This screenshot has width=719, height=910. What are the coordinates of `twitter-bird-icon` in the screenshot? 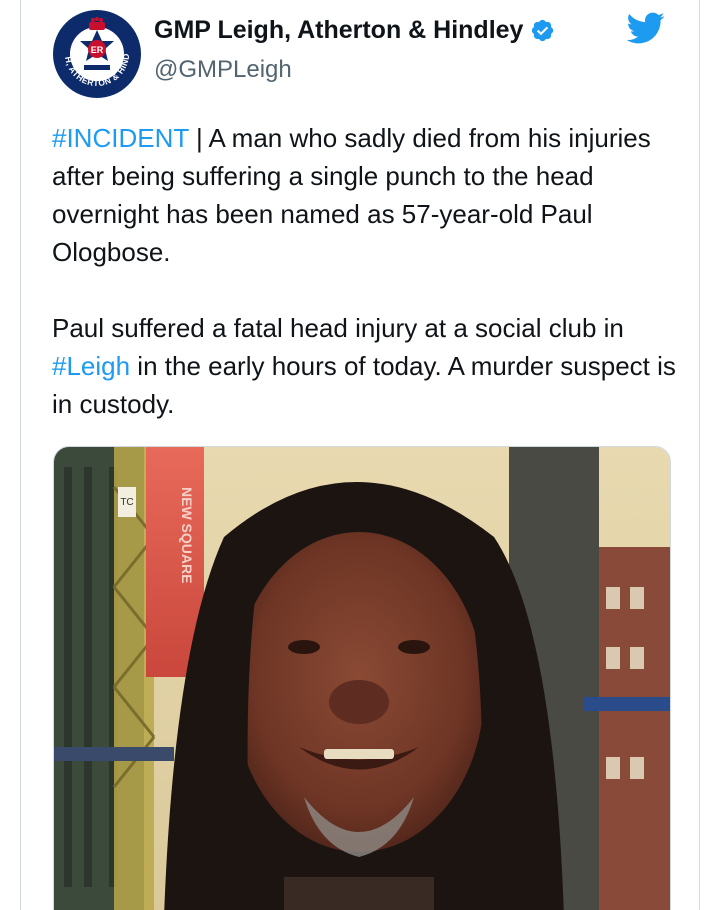 It's located at (645, 28).